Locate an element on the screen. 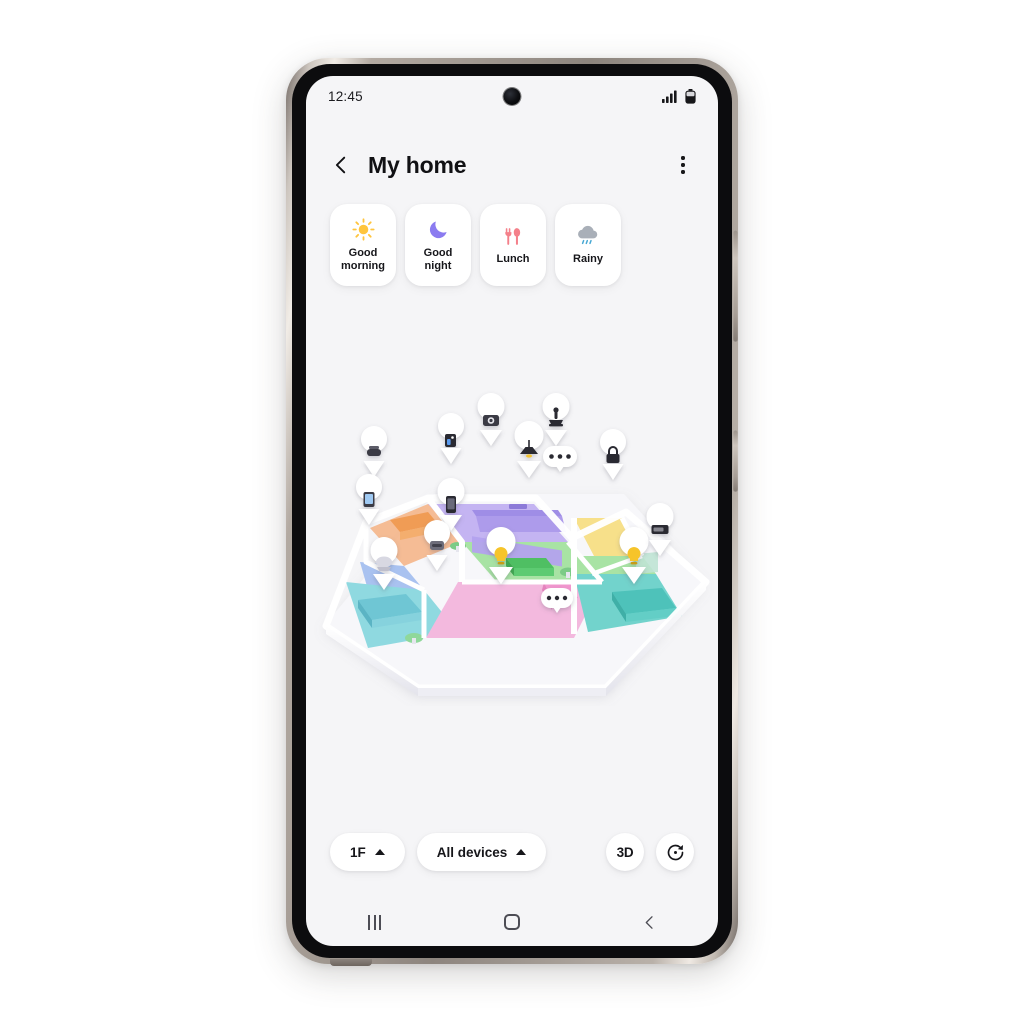 The width and height of the screenshot is (1024, 1024). bottom-controls: 1F All devices 3D is located at coordinates (512, 852).